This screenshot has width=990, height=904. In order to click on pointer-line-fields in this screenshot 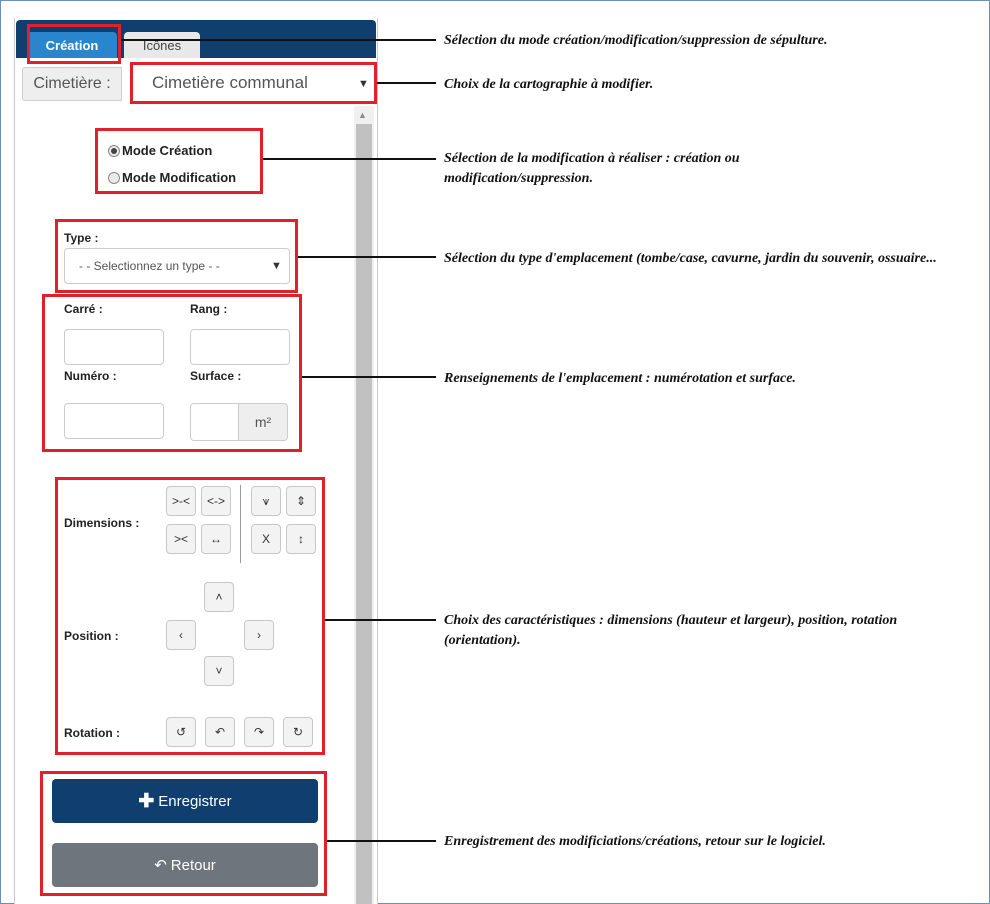, I will do `click(369, 377)`.